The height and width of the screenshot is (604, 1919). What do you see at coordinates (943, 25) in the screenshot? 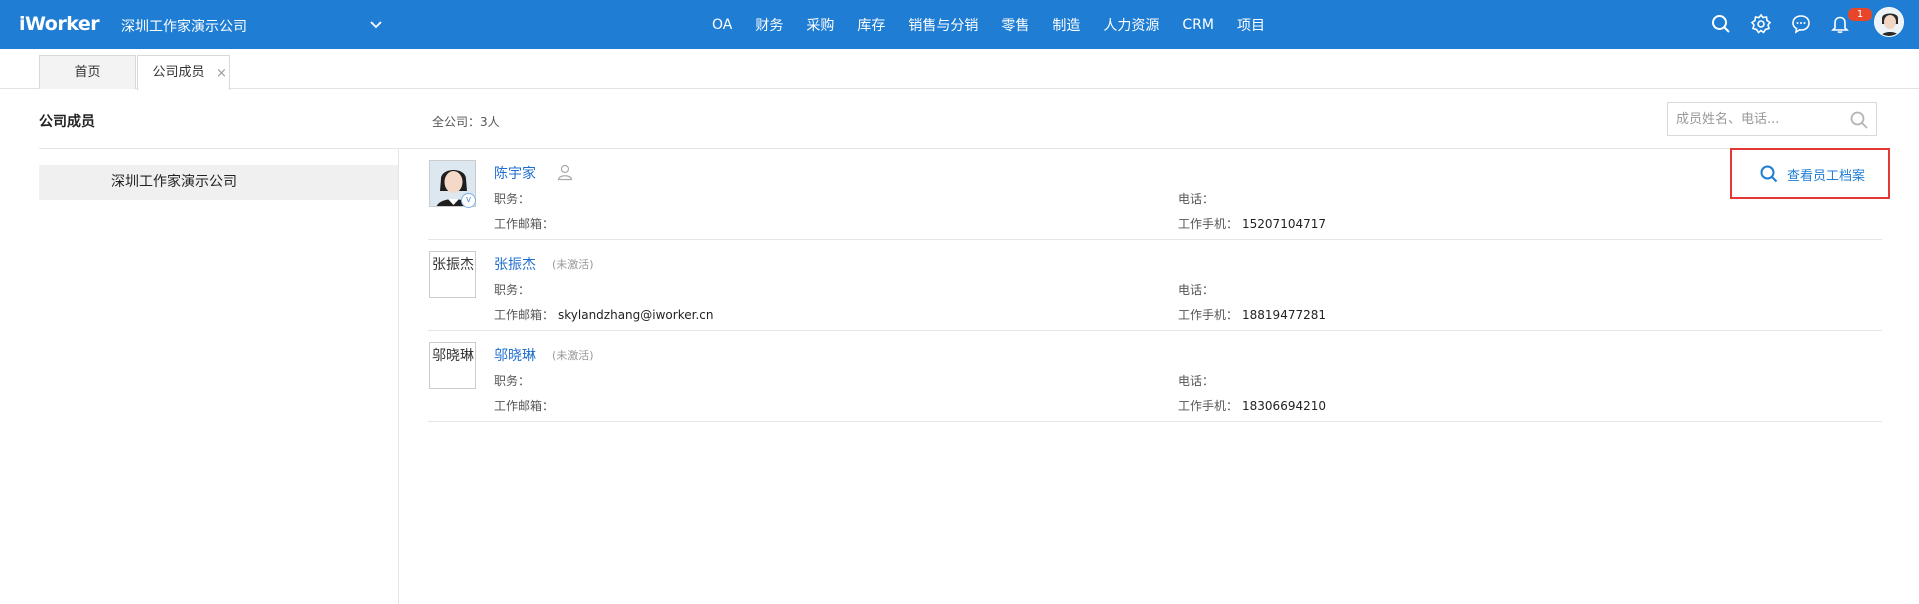
I see `nav-item-sales: 销售与分销` at bounding box center [943, 25].